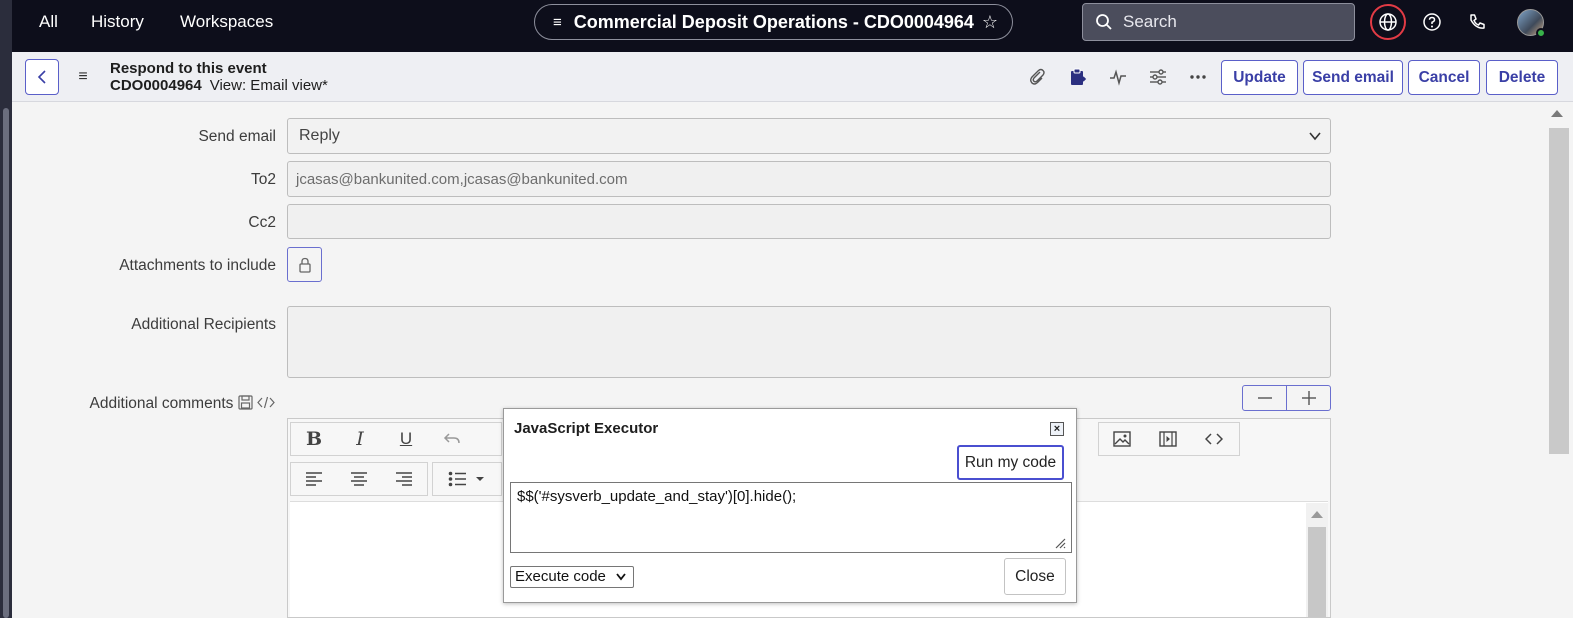  I want to click on toolbar-group-align, so click(359, 479).